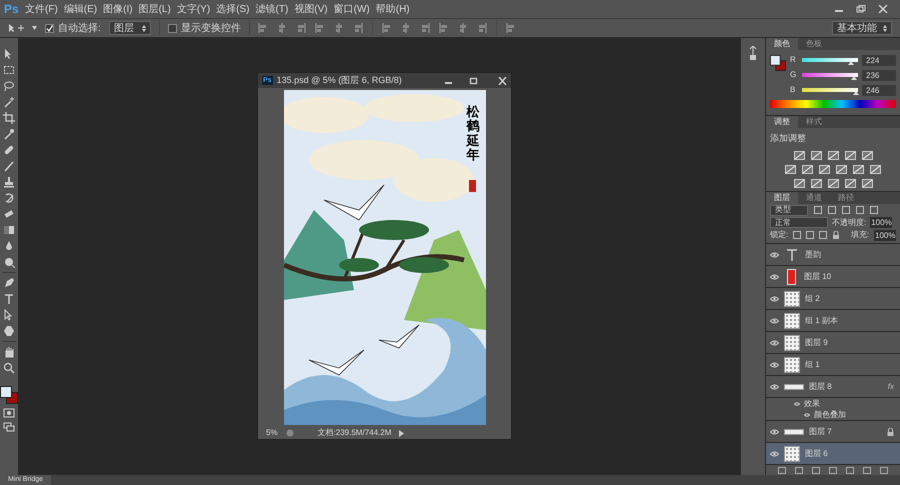 This screenshot has width=900, height=485. I want to click on eyedropper-icon, so click(9, 134).